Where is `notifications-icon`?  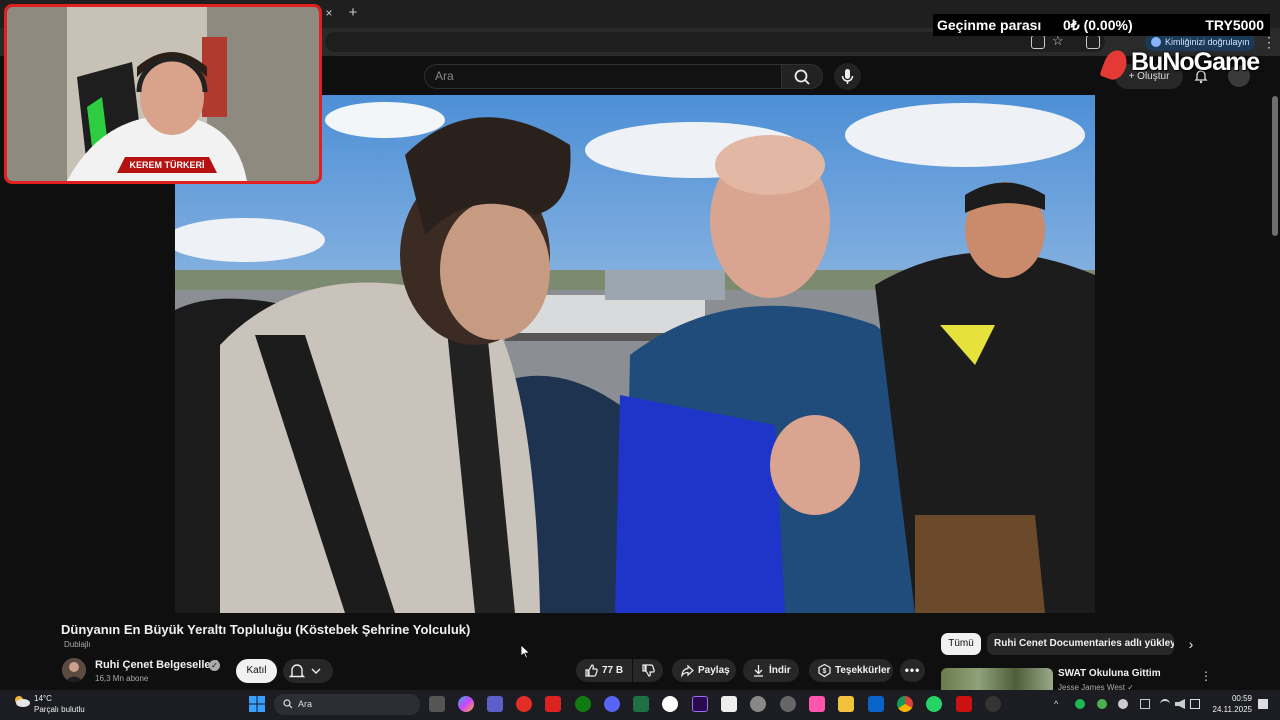 notifications-icon is located at coordinates (1263, 704).